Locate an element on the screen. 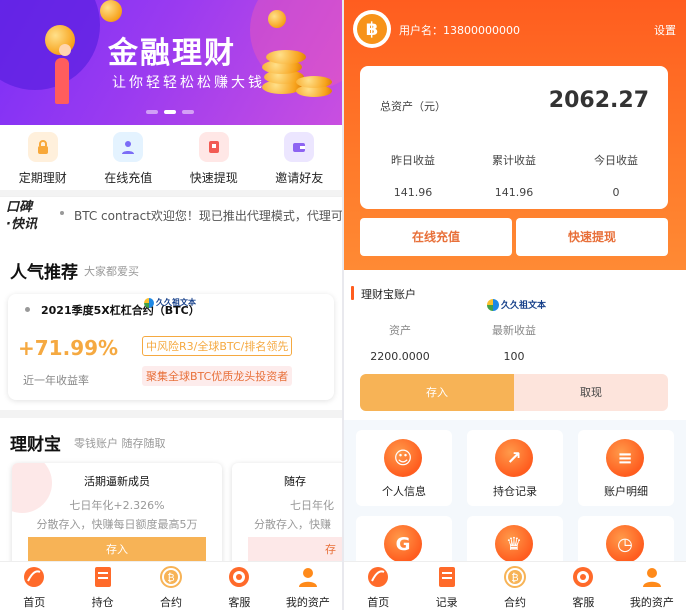 This screenshot has width=686, height=610. wallet-icon is located at coordinates (299, 147).